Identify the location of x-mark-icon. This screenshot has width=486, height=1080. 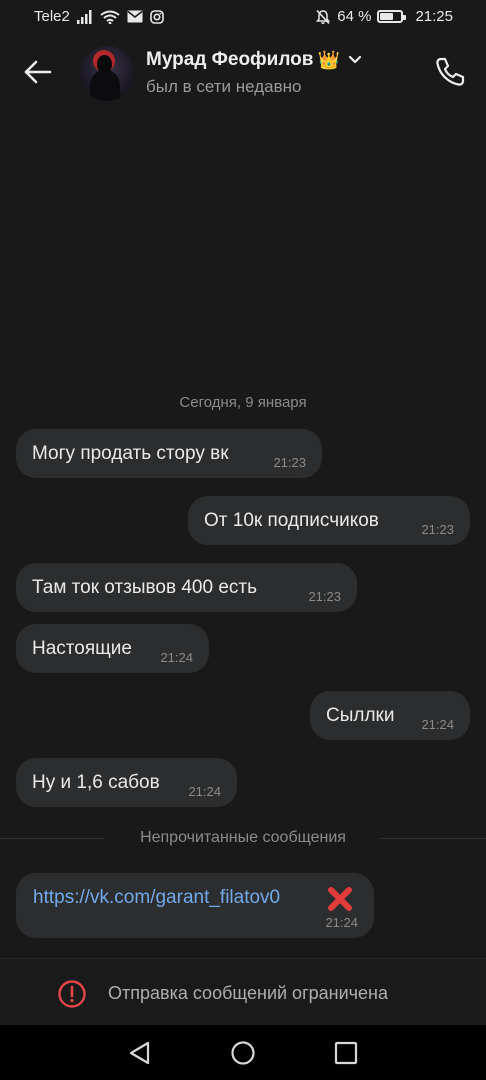
(340, 899).